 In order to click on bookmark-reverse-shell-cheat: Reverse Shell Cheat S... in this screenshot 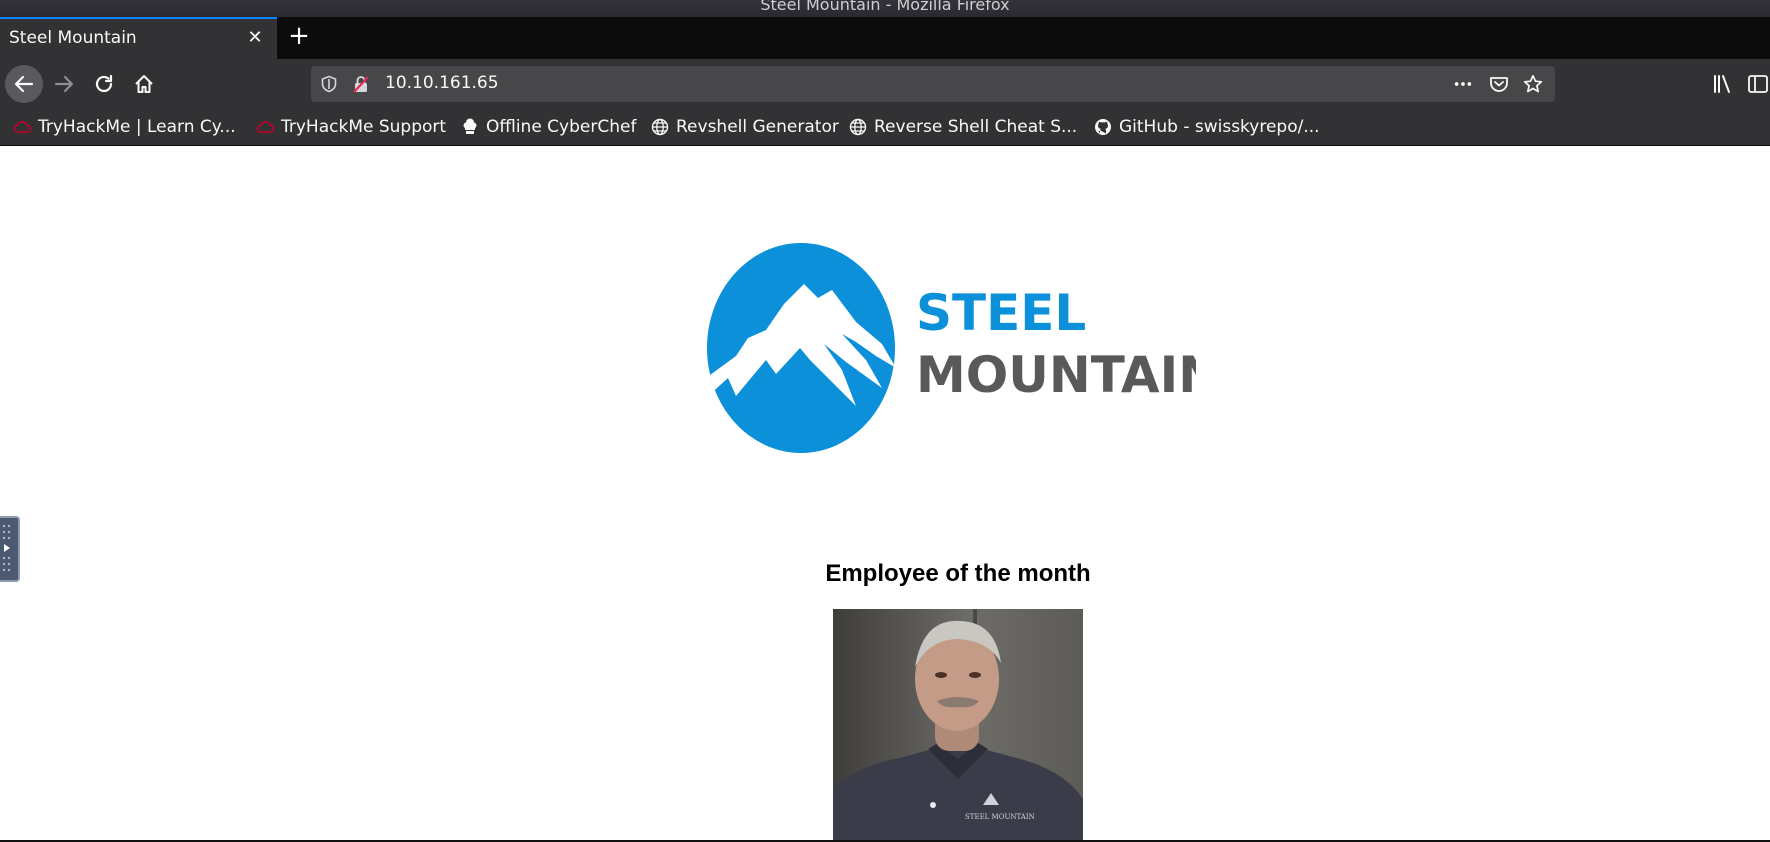, I will do `click(962, 127)`.